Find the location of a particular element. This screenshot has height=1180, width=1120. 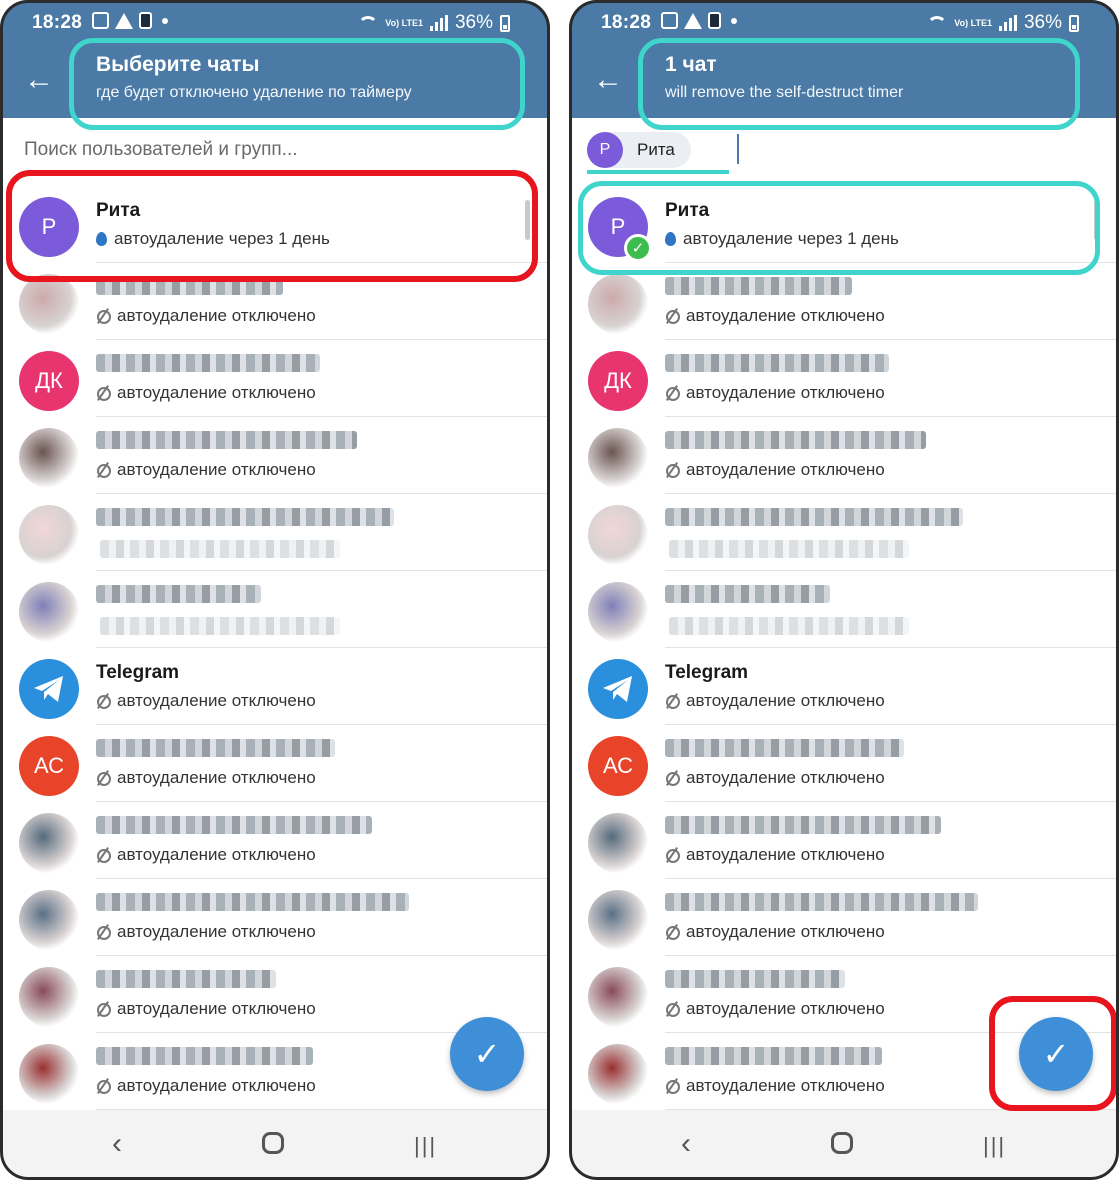

chat-row: Р ✓ Рита автоудаление через 1 день is located at coordinates (844, 224).